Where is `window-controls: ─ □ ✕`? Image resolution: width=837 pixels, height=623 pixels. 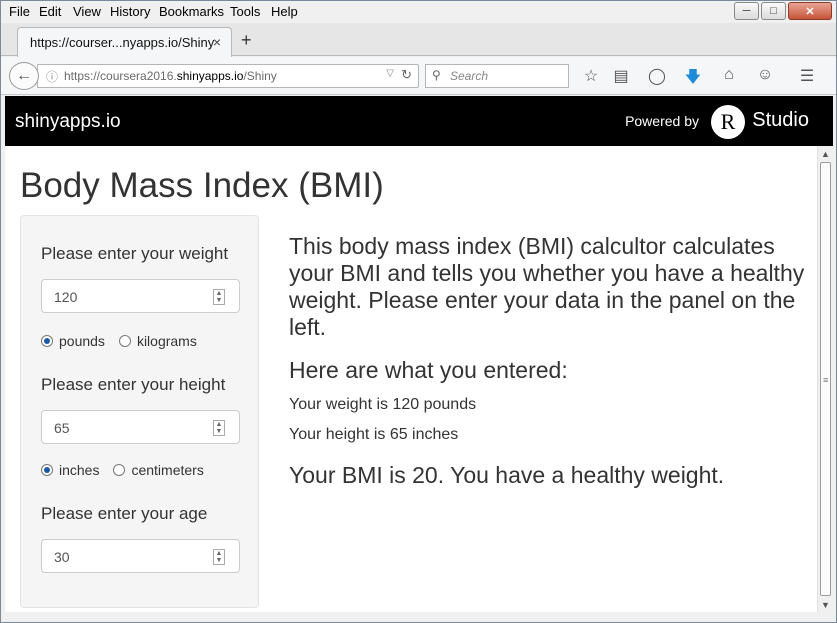
window-controls: ─ □ ✕ is located at coordinates (783, 11).